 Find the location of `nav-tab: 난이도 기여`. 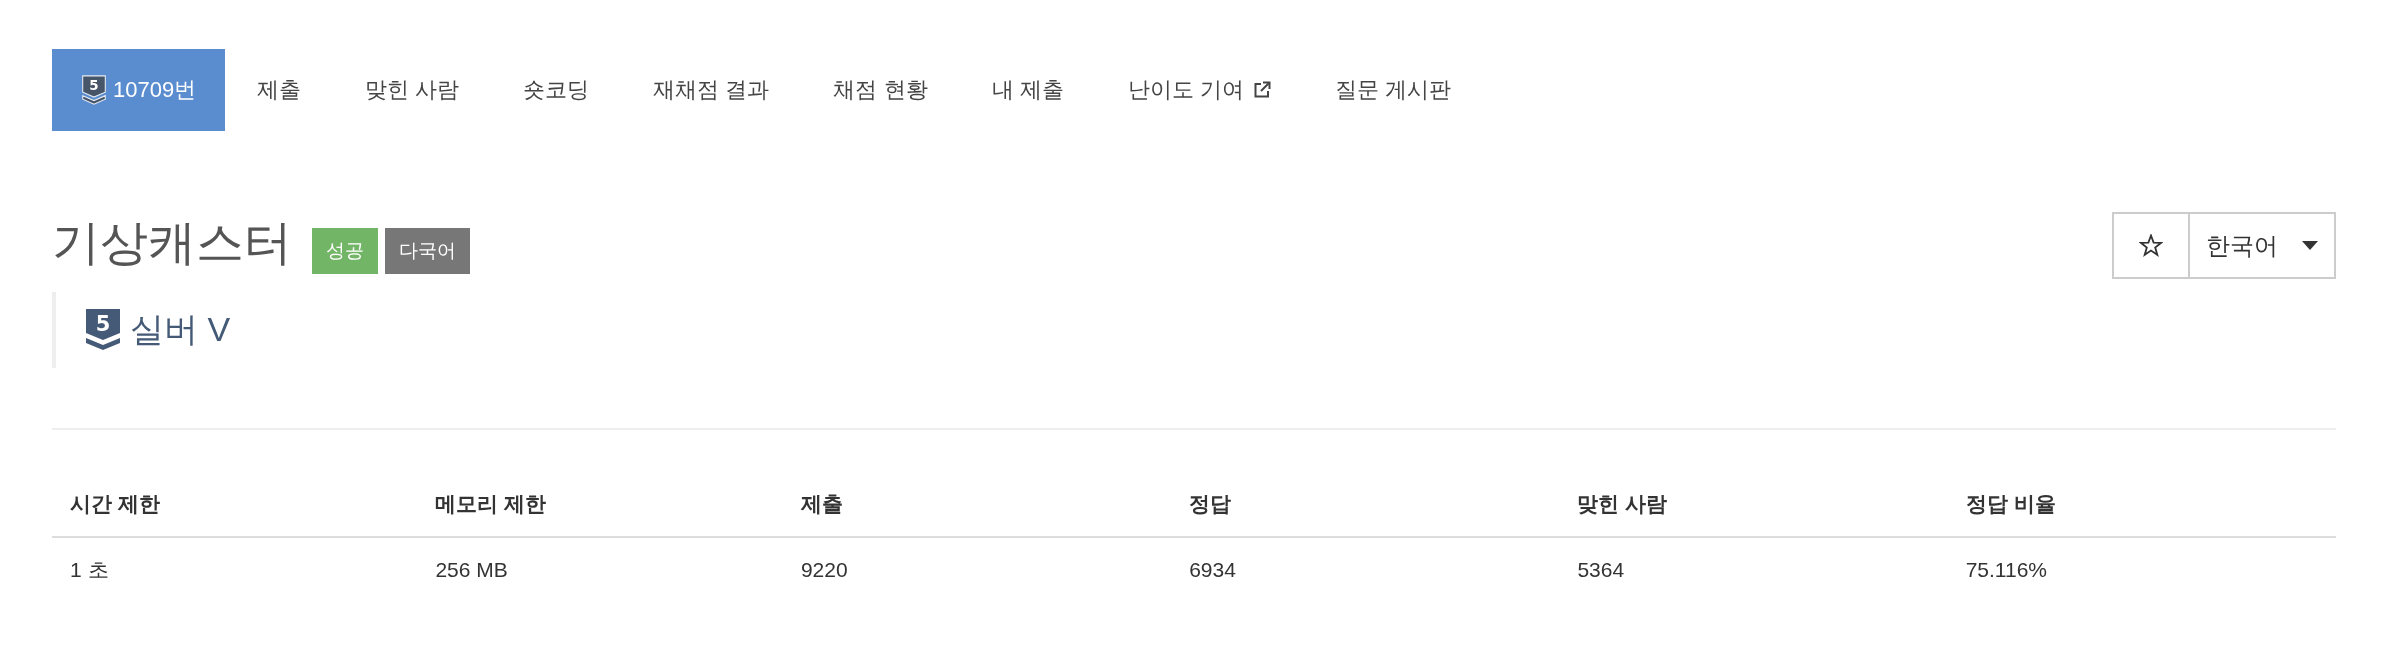

nav-tab: 난이도 기여 is located at coordinates (1199, 90).